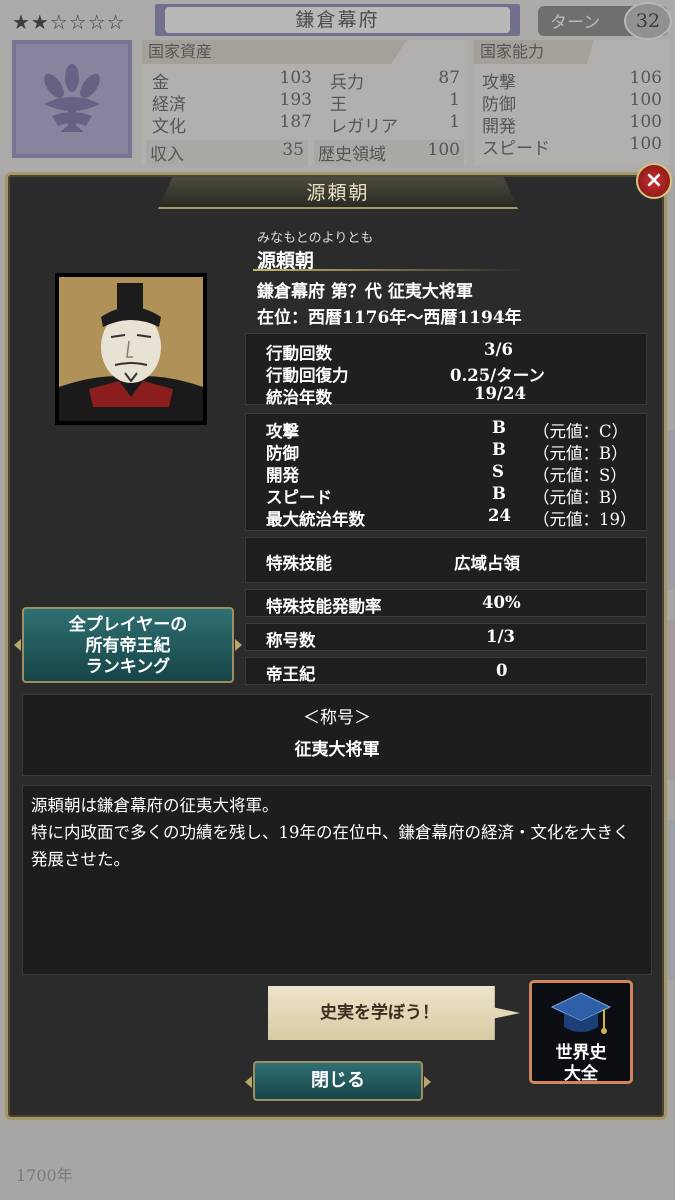  I want to click on title-count-label: 称号数, so click(291, 640).